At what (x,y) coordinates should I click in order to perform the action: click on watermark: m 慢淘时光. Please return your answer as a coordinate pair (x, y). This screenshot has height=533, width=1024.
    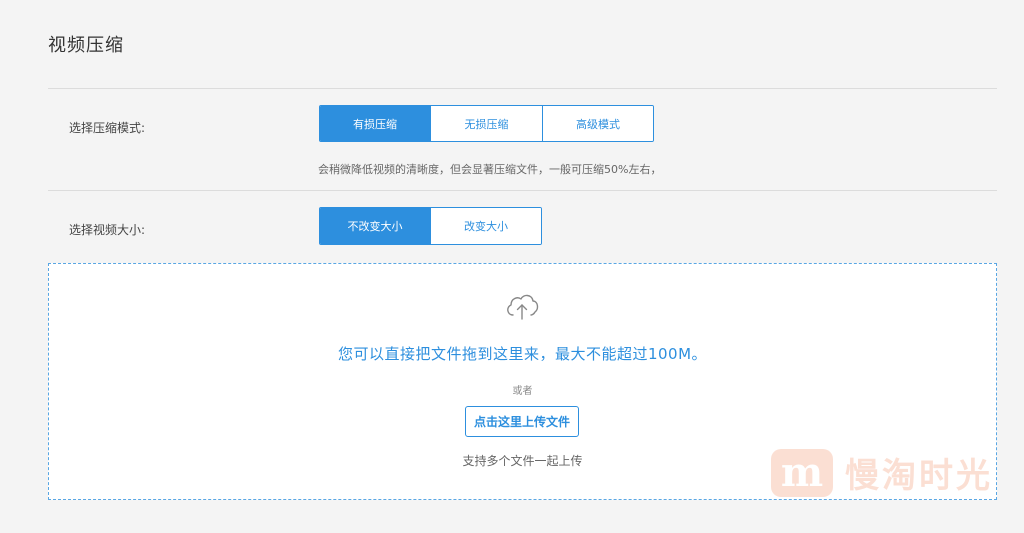
    Looking at the image, I should click on (882, 472).